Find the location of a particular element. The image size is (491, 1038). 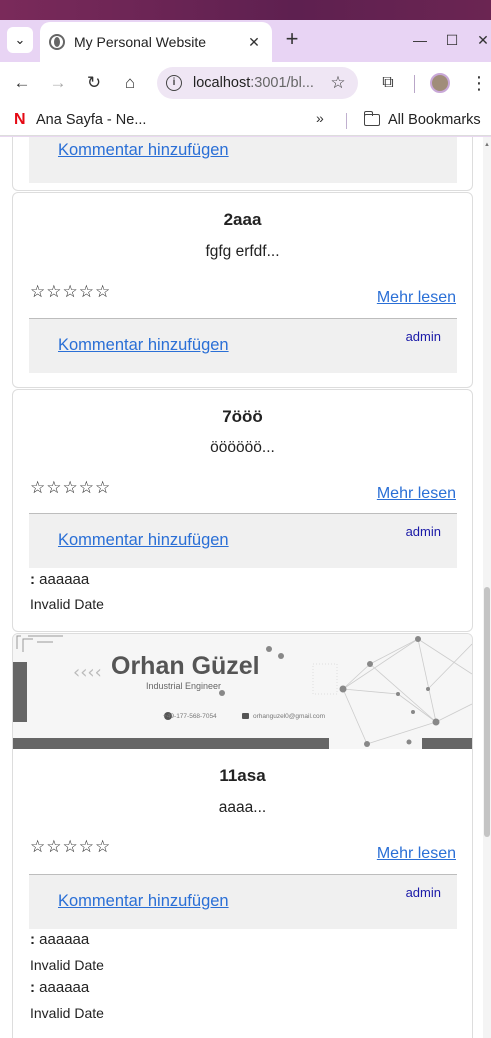

scrollbar-thumb is located at coordinates (487, 712).